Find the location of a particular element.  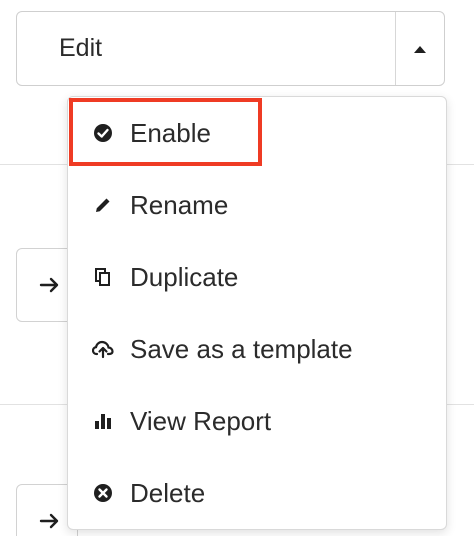

menu-item-save-as-template: Save as a template is located at coordinates (257, 349).